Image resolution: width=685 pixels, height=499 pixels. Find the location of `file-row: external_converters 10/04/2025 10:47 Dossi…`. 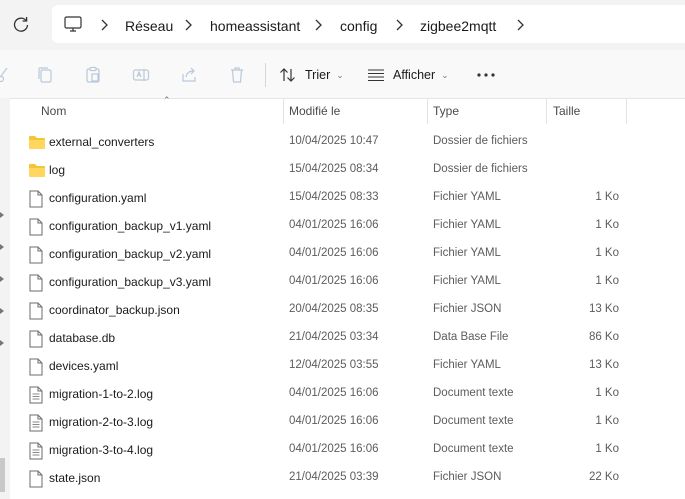

file-row: external_converters 10/04/2025 10:47 Dossi… is located at coordinates (347, 142).